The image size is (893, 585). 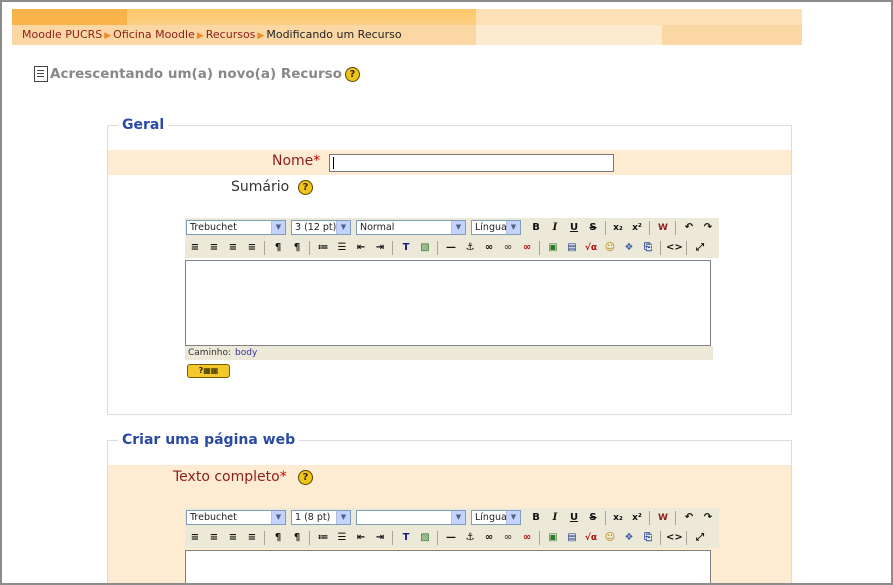 I want to click on full-text-help-icon: ?, so click(x=305, y=477).